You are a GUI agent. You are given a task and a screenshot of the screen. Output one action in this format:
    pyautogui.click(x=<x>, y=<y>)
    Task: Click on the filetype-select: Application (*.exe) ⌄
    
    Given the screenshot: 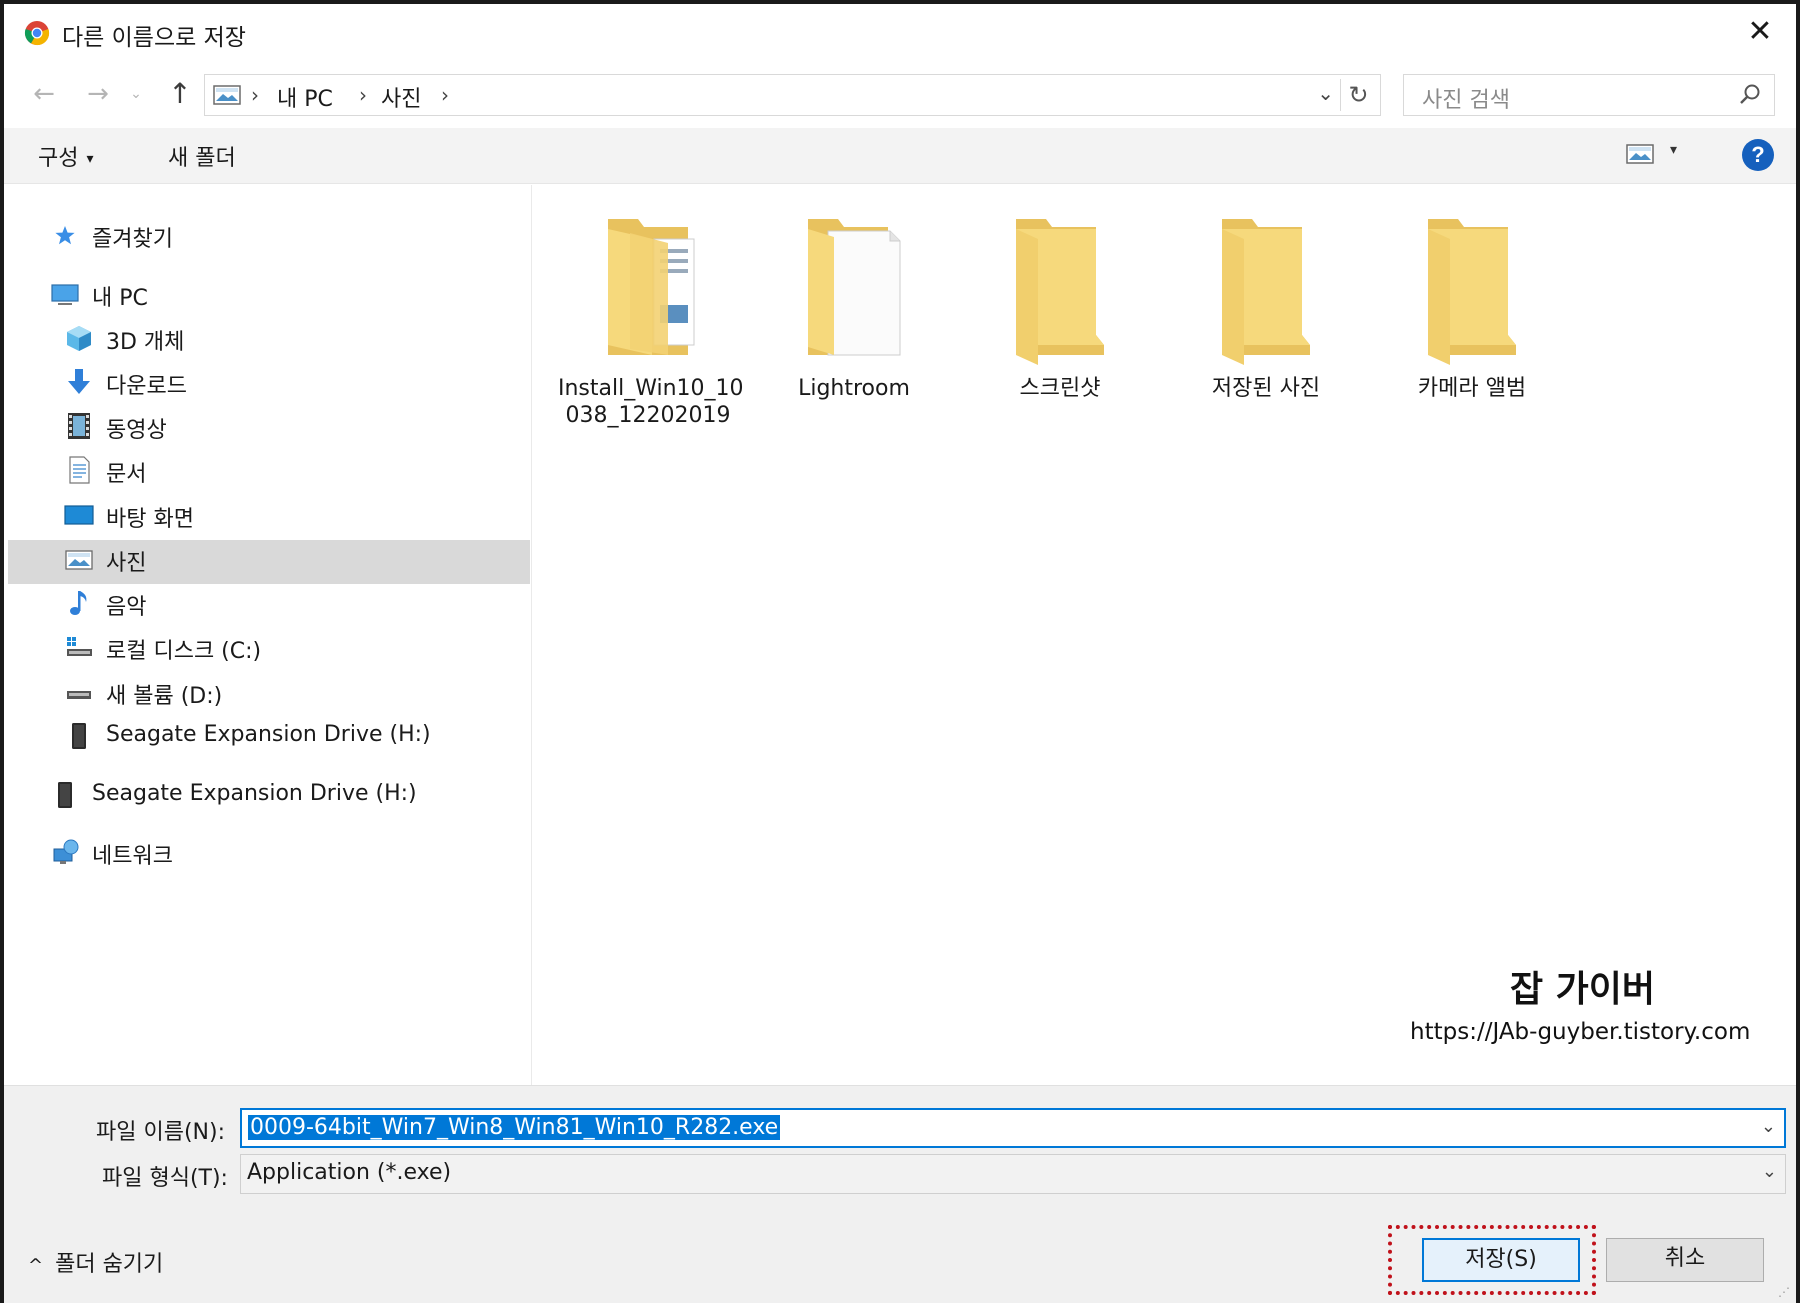 What is the action you would take?
    pyautogui.click(x=1013, y=1174)
    